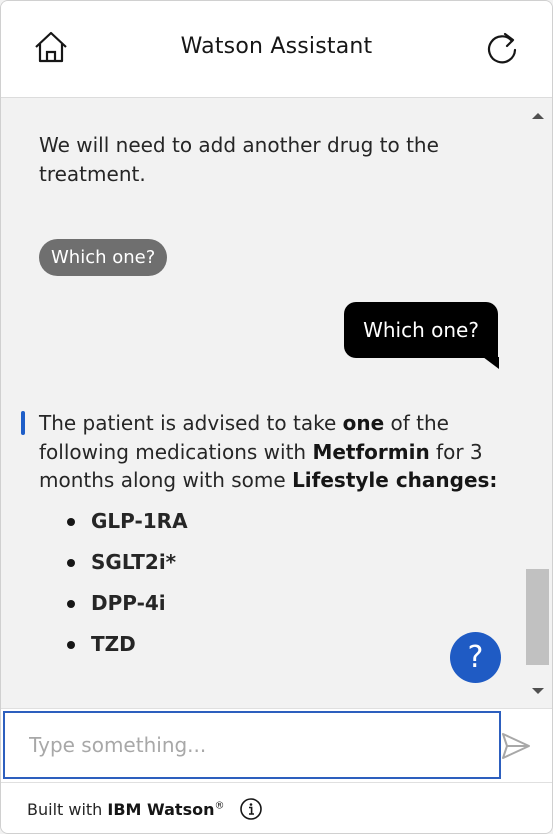 This screenshot has width=553, height=834. I want to click on scroll-down-arrow, so click(538, 691).